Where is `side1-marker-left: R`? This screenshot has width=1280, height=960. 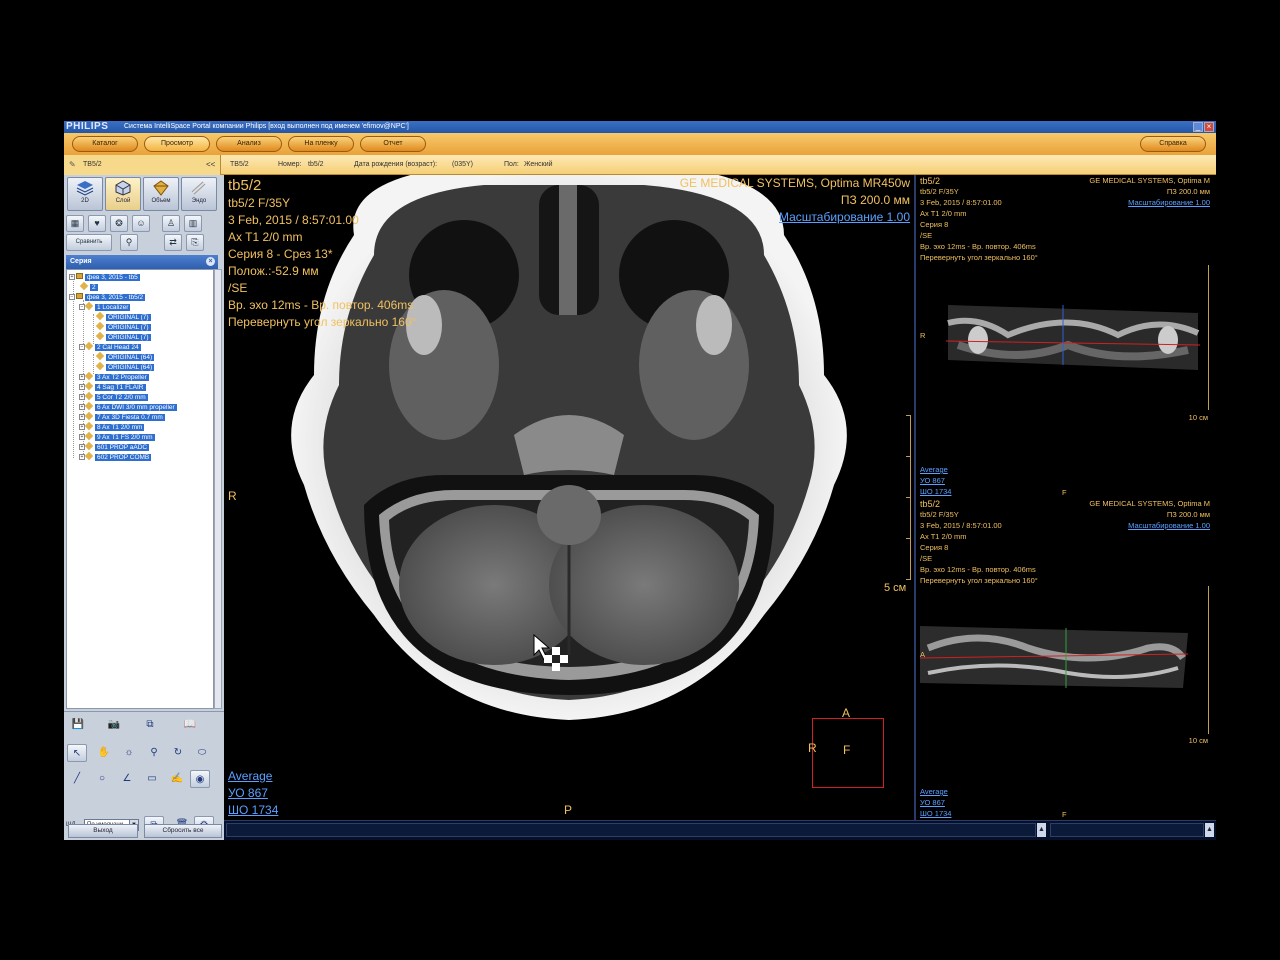 side1-marker-left: R is located at coordinates (923, 335).